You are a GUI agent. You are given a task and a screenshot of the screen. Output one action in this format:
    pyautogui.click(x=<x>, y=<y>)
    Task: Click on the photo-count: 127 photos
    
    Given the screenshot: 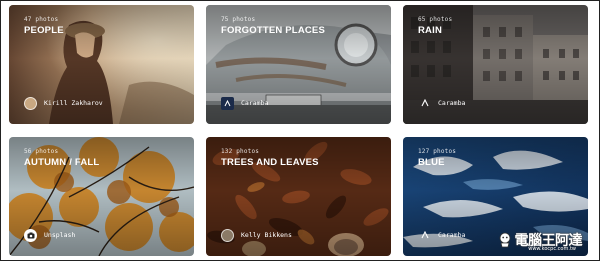 What is the action you would take?
    pyautogui.click(x=437, y=151)
    